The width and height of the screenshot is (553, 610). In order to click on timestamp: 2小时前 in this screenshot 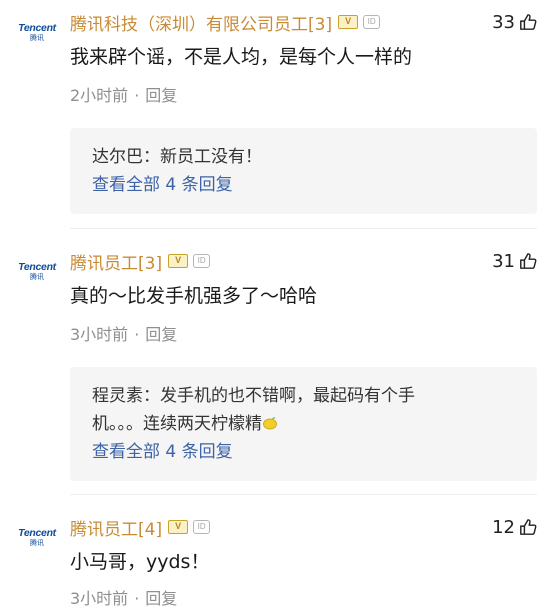, I will do `click(99, 95)`.